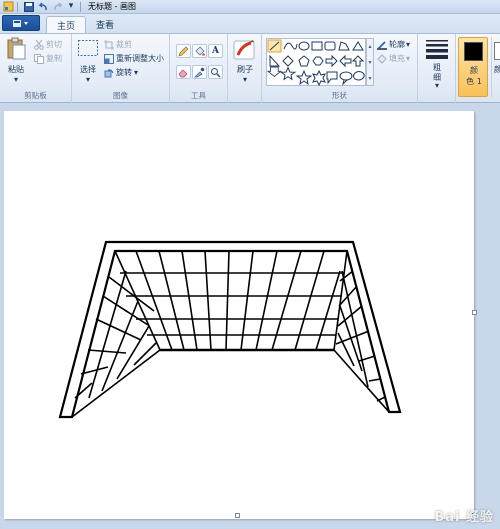 The image size is (500, 529). I want to click on rotate-button: 旋转 ▾, so click(121, 72).